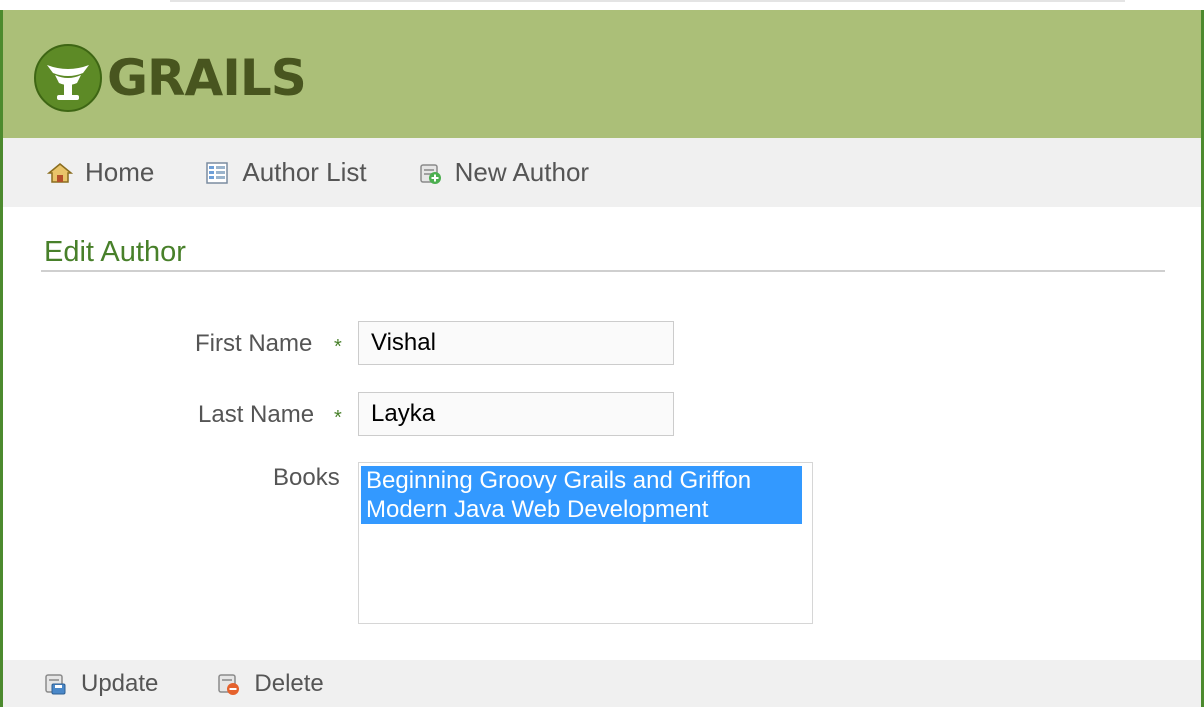  What do you see at coordinates (338, 418) in the screenshot?
I see `last-name-required-marker: *` at bounding box center [338, 418].